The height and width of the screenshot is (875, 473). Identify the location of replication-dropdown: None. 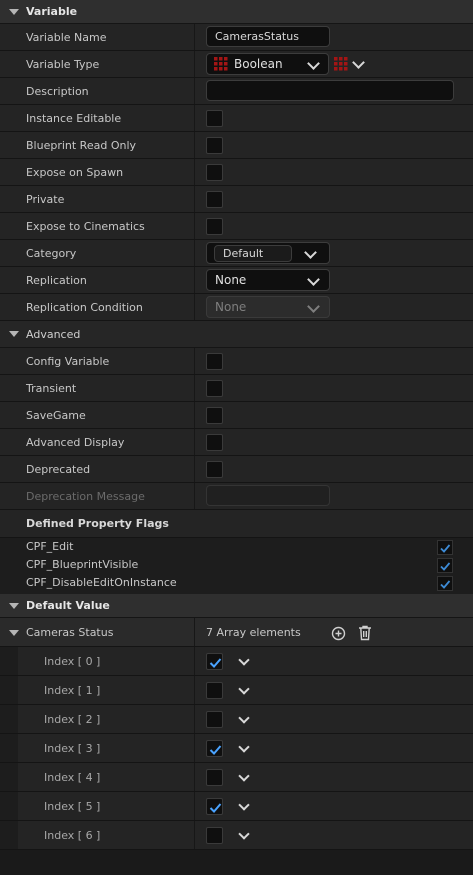
(268, 280).